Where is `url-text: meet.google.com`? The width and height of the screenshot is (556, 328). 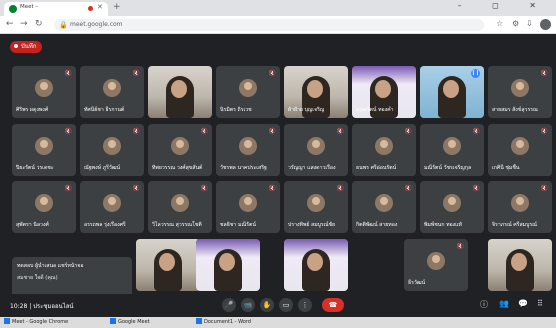
url-text: meet.google.com is located at coordinates (96, 24).